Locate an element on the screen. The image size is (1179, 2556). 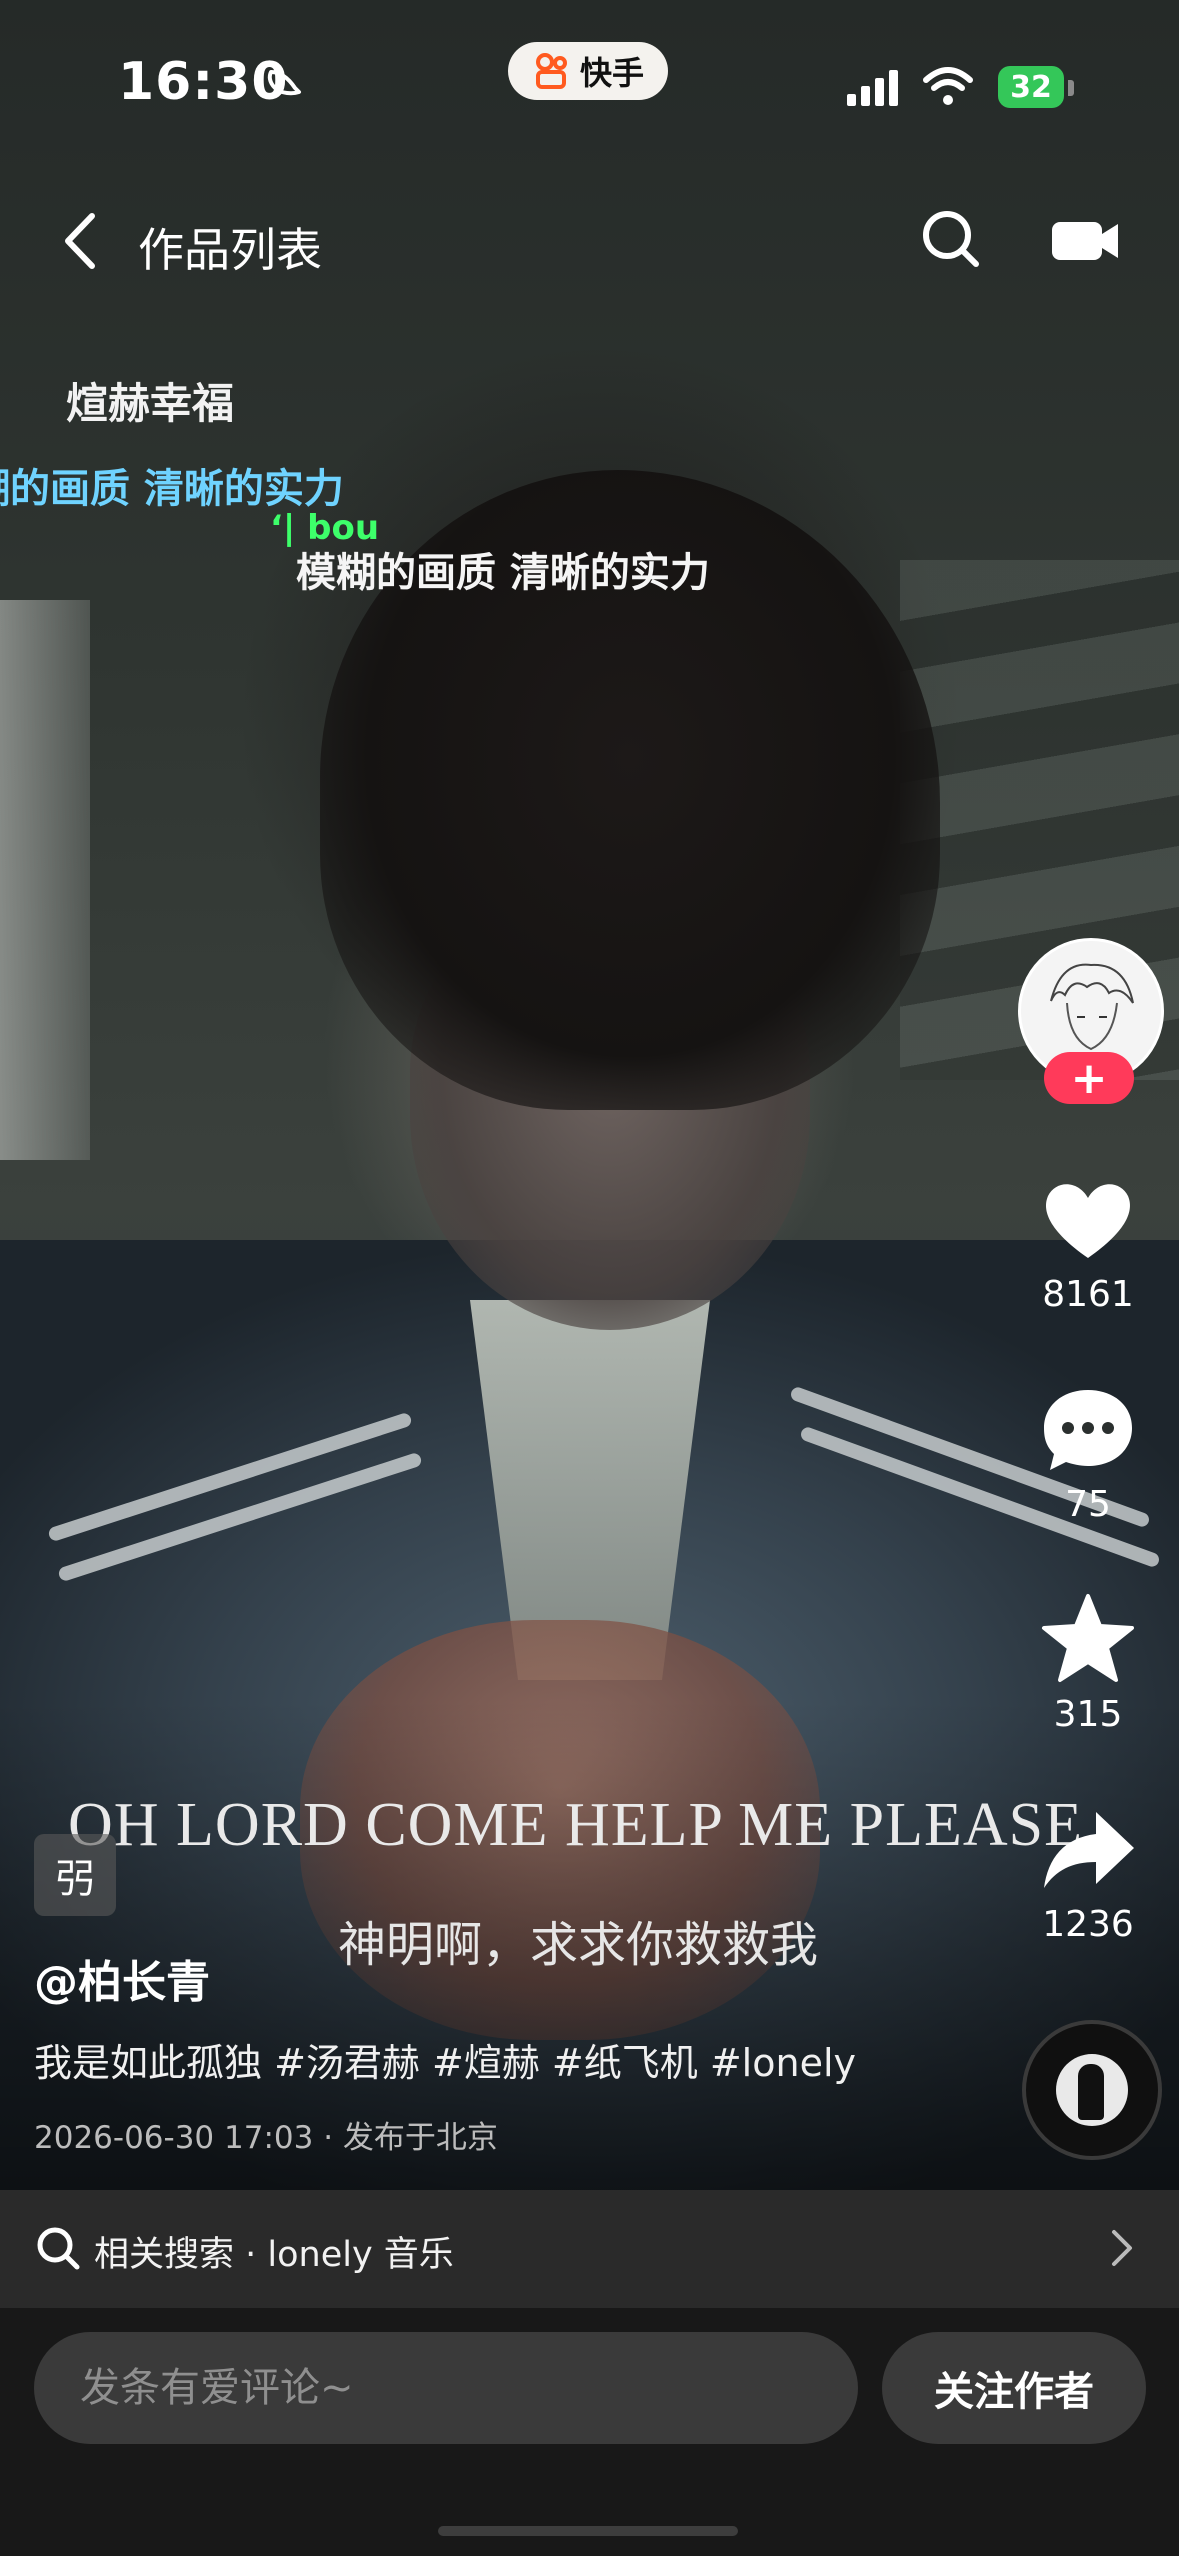
video-caption: 我是如此孤独 #汤君赫 #煊赫 #纸飞机 #lonely is located at coordinates (445, 2059).